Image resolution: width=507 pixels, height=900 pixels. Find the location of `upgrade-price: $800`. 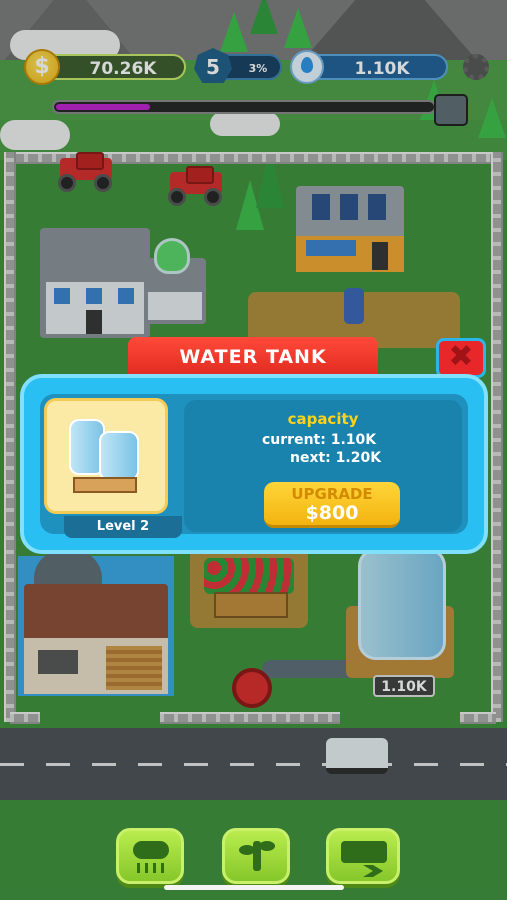

upgrade-price: $800 is located at coordinates (332, 513).